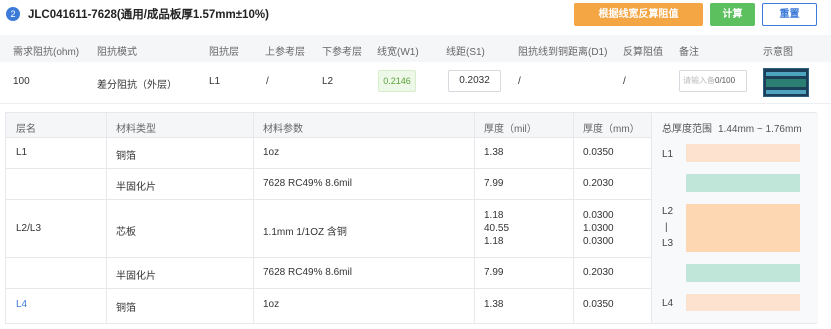 Image resolution: width=831 pixels, height=329 pixels. Describe the element at coordinates (22, 152) in the screenshot. I see `layer-name: L1` at that location.